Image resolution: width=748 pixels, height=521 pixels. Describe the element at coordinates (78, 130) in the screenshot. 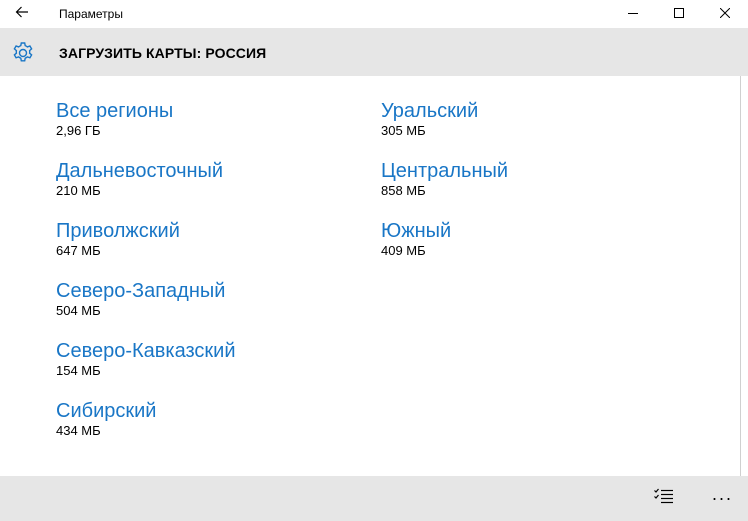

I see `region-size: 2,96 ГБ` at that location.